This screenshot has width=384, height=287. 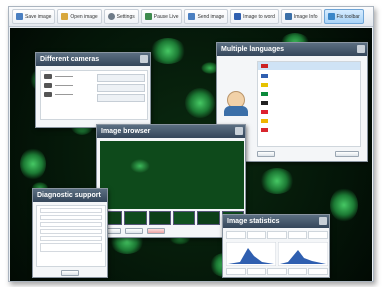 What do you see at coordinates (277, 271) in the screenshot?
I see `stats-values` at bounding box center [277, 271].